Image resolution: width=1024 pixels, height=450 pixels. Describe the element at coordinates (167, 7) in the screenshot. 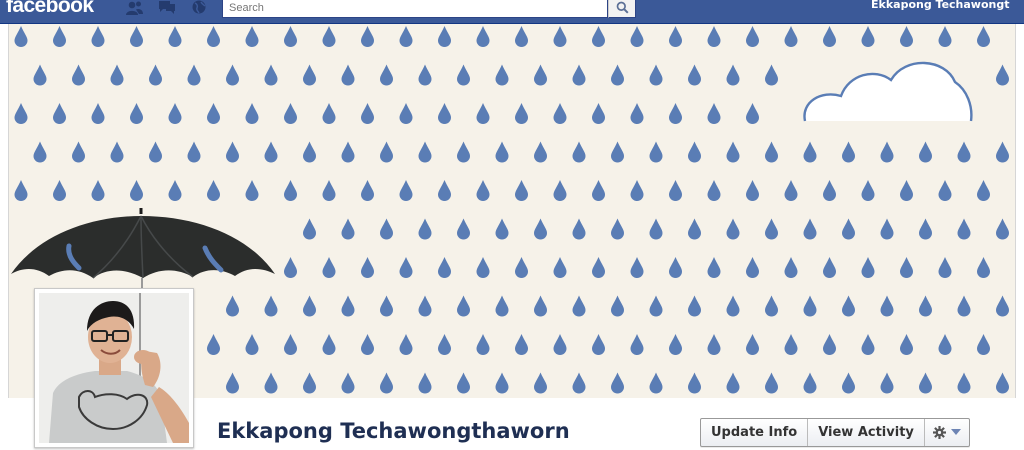

I see `messages-icon` at that location.